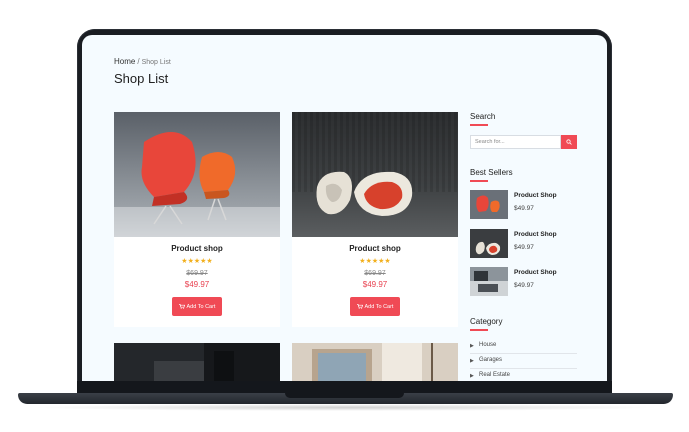 The image size is (689, 432). I want to click on best-sellers-heading: Best Sellers, so click(491, 172).